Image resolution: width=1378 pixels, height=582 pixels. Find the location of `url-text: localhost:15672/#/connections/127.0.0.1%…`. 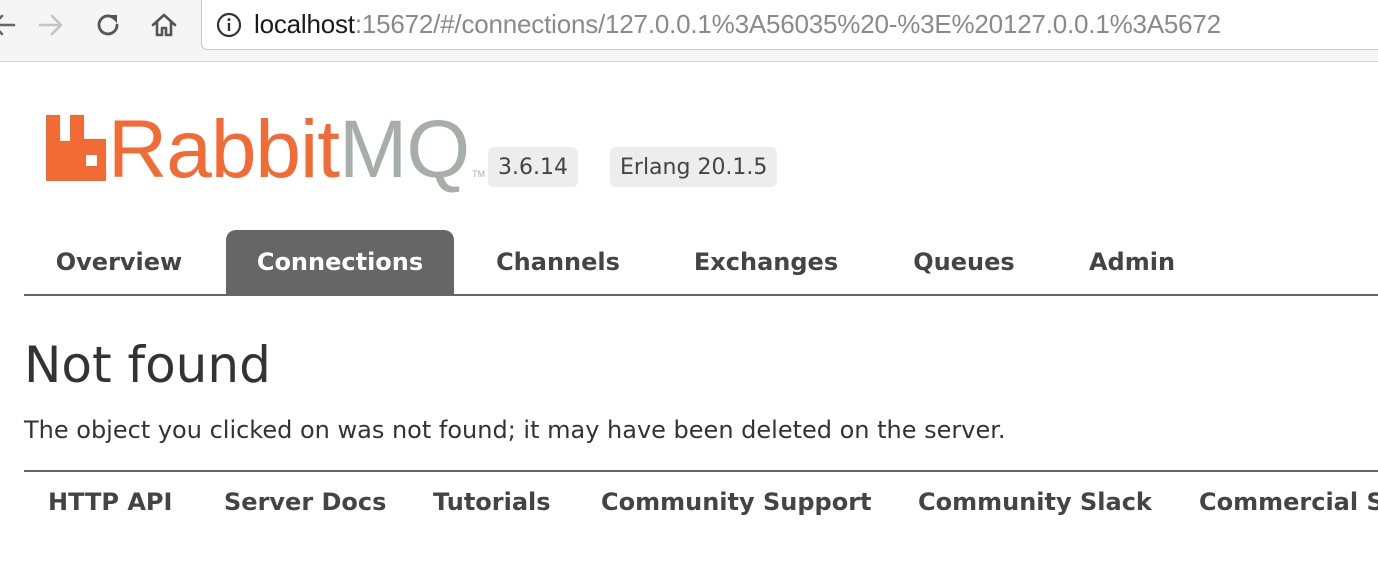

url-text: localhost:15672/#/connections/127.0.0.1%… is located at coordinates (737, 24).